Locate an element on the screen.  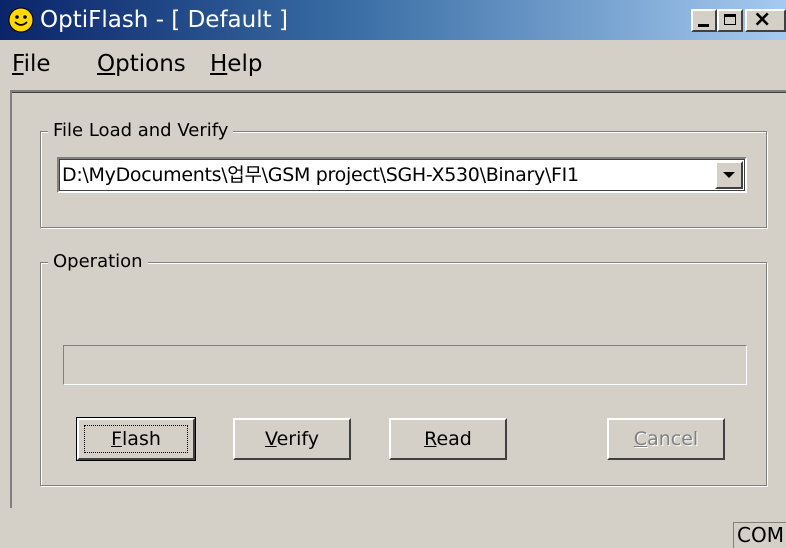
menu-options-label: ptions is located at coordinates (150, 64).